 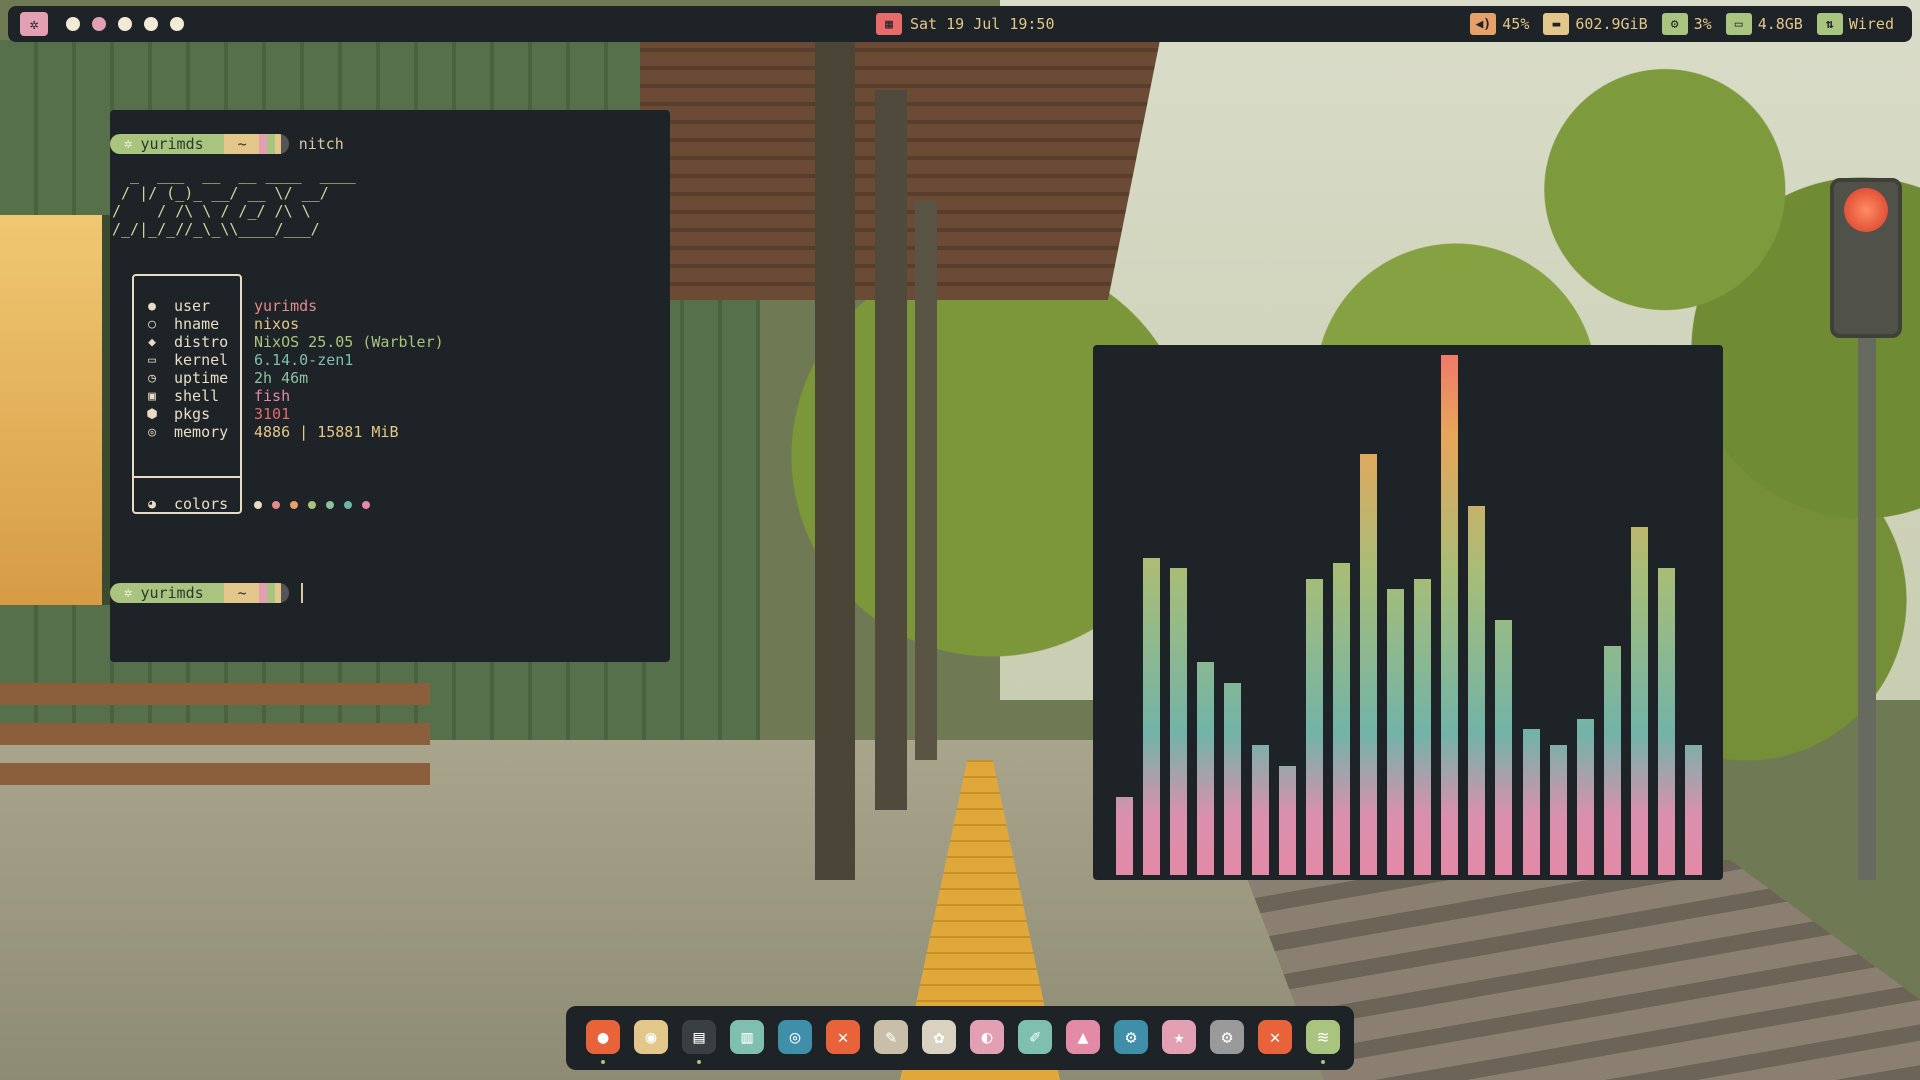 What do you see at coordinates (987, 1037) in the screenshot?
I see `paint-icon: ◐` at bounding box center [987, 1037].